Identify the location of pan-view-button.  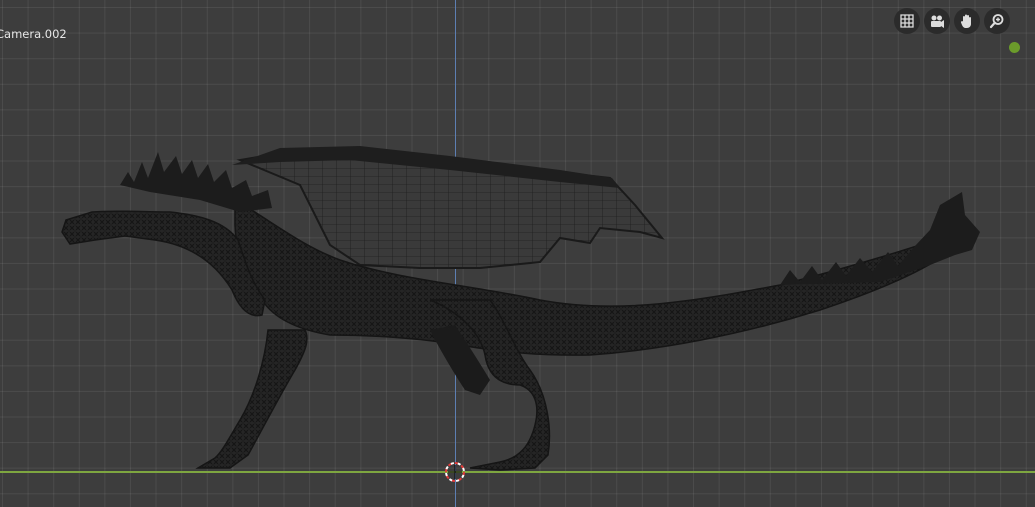
(967, 21).